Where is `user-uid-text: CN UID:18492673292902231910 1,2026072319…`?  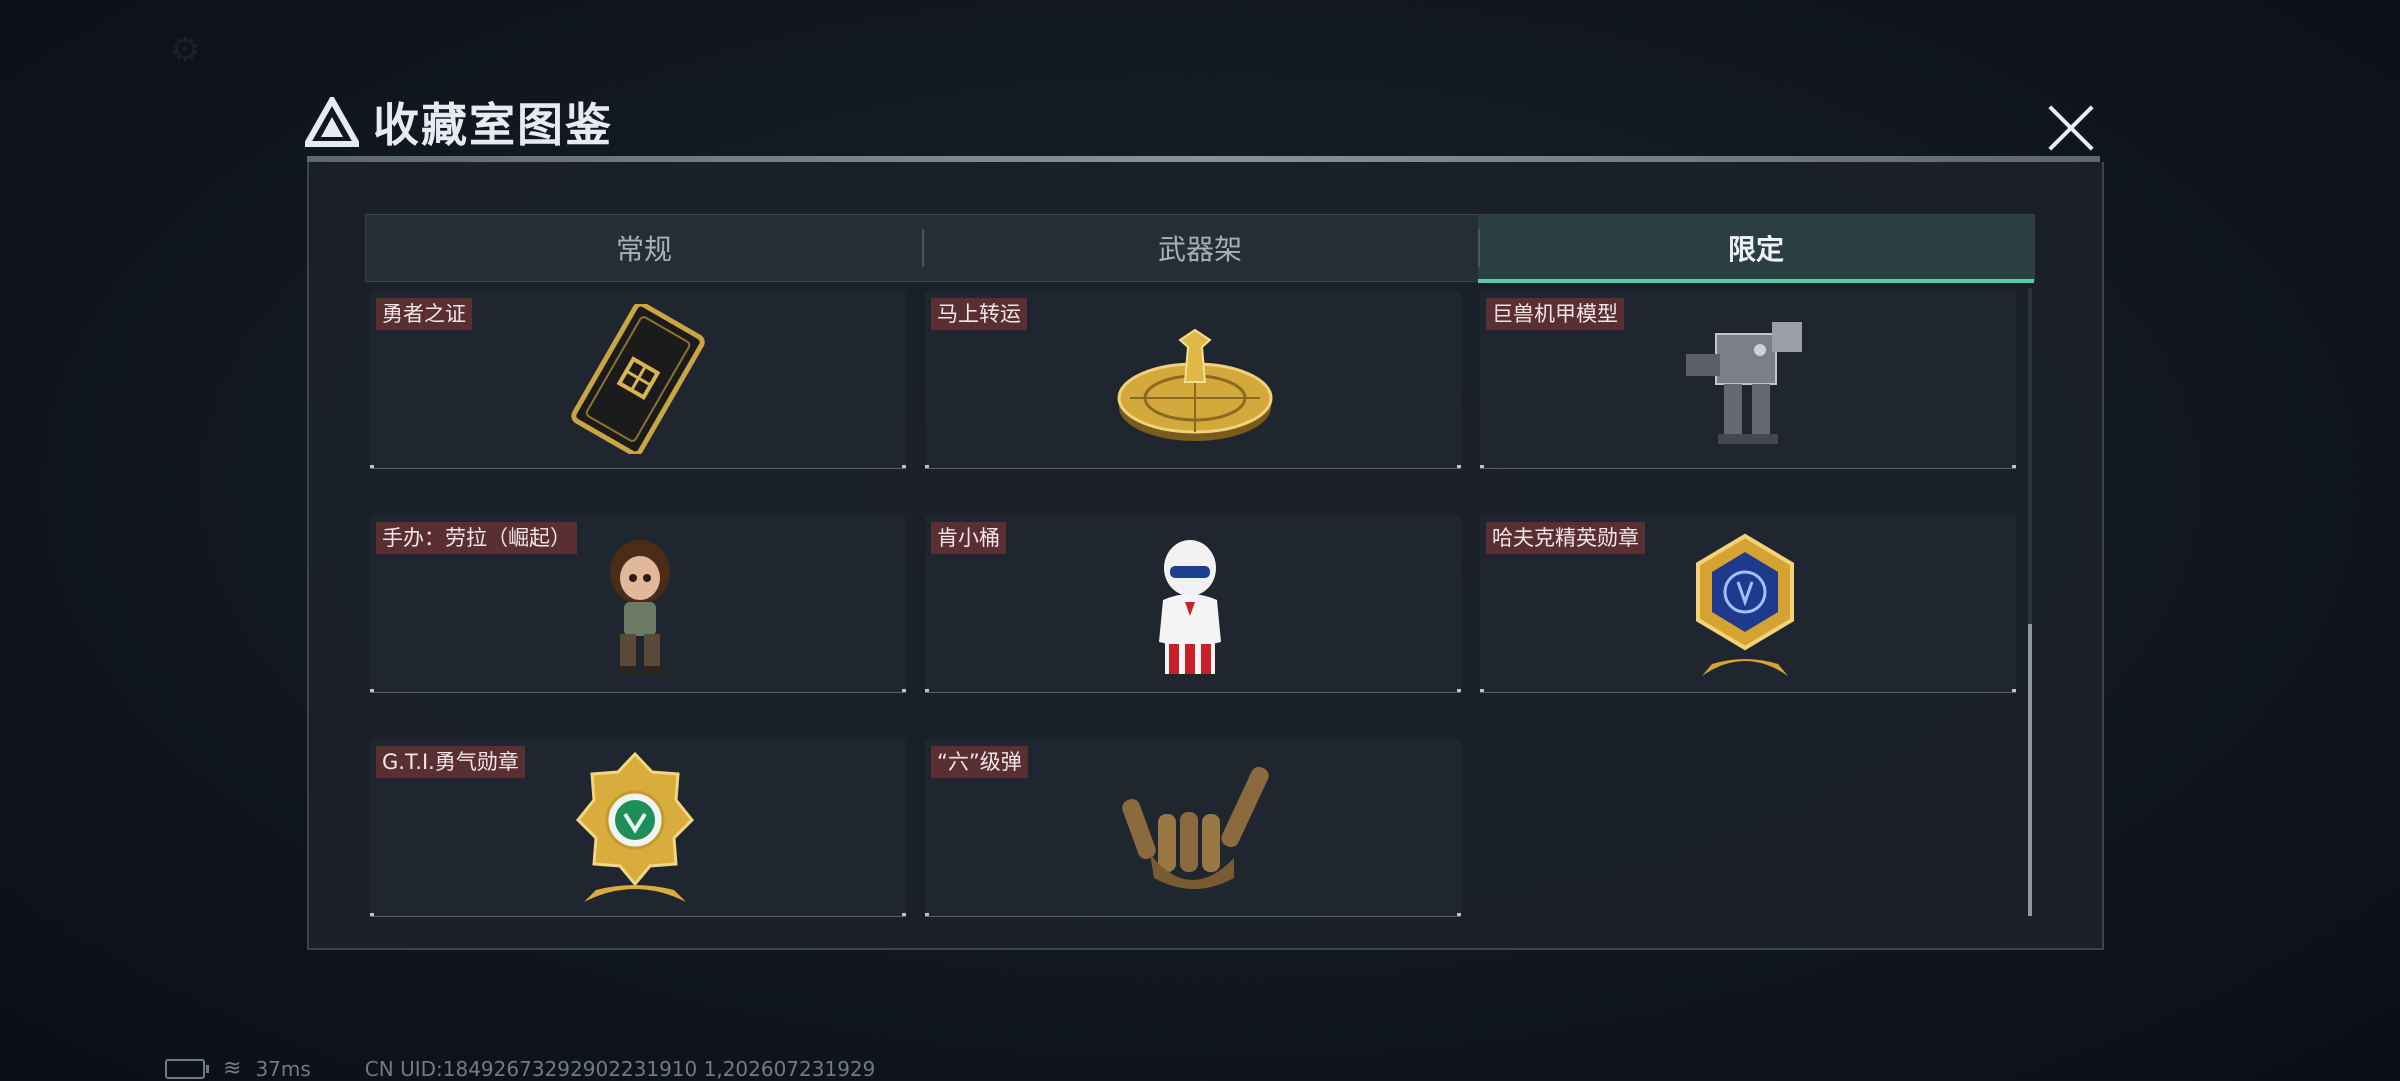 user-uid-text: CN UID:18492673292902231910 1,2026072319… is located at coordinates (620, 1068).